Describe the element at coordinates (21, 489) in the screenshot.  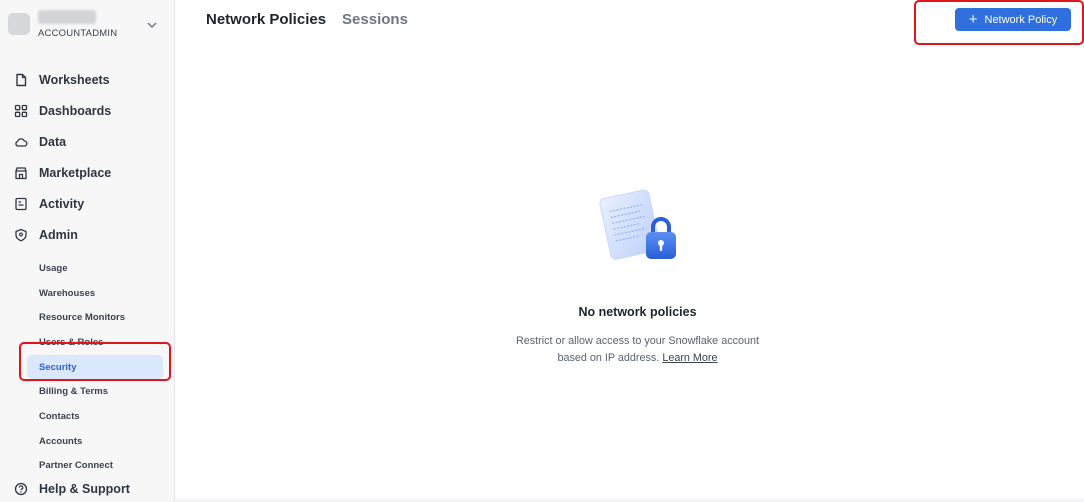
I see `help-icon` at that location.